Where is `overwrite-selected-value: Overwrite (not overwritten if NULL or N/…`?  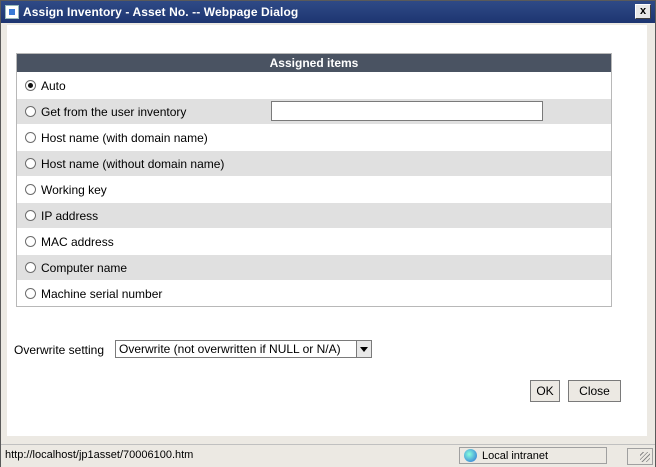
overwrite-selected-value: Overwrite (not overwritten if NULL or N/… is located at coordinates (230, 349).